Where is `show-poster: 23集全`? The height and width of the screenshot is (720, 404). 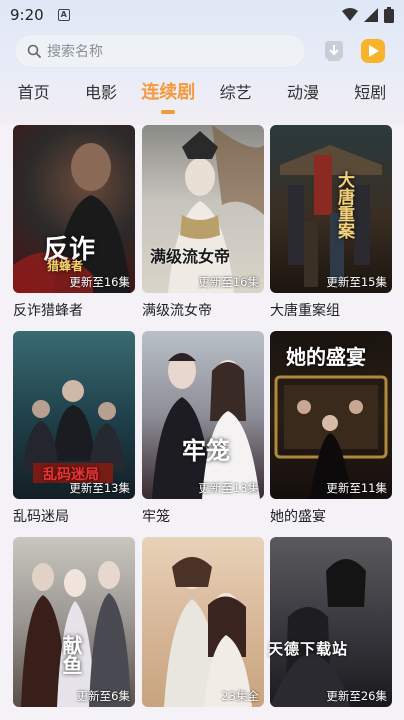
show-poster: 23集全 is located at coordinates (203, 622).